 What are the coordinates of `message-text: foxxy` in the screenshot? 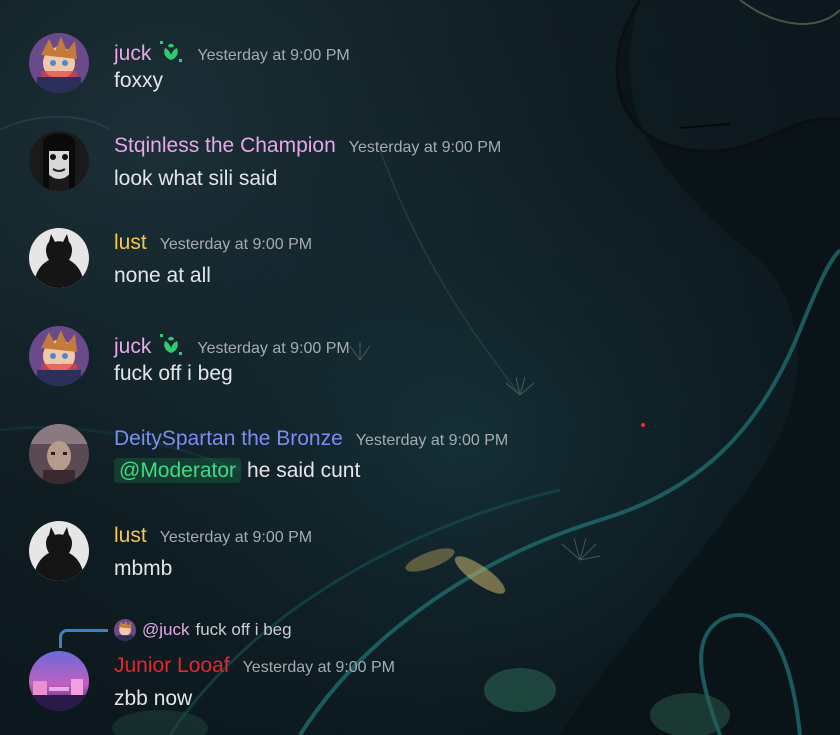 It's located at (139, 80).